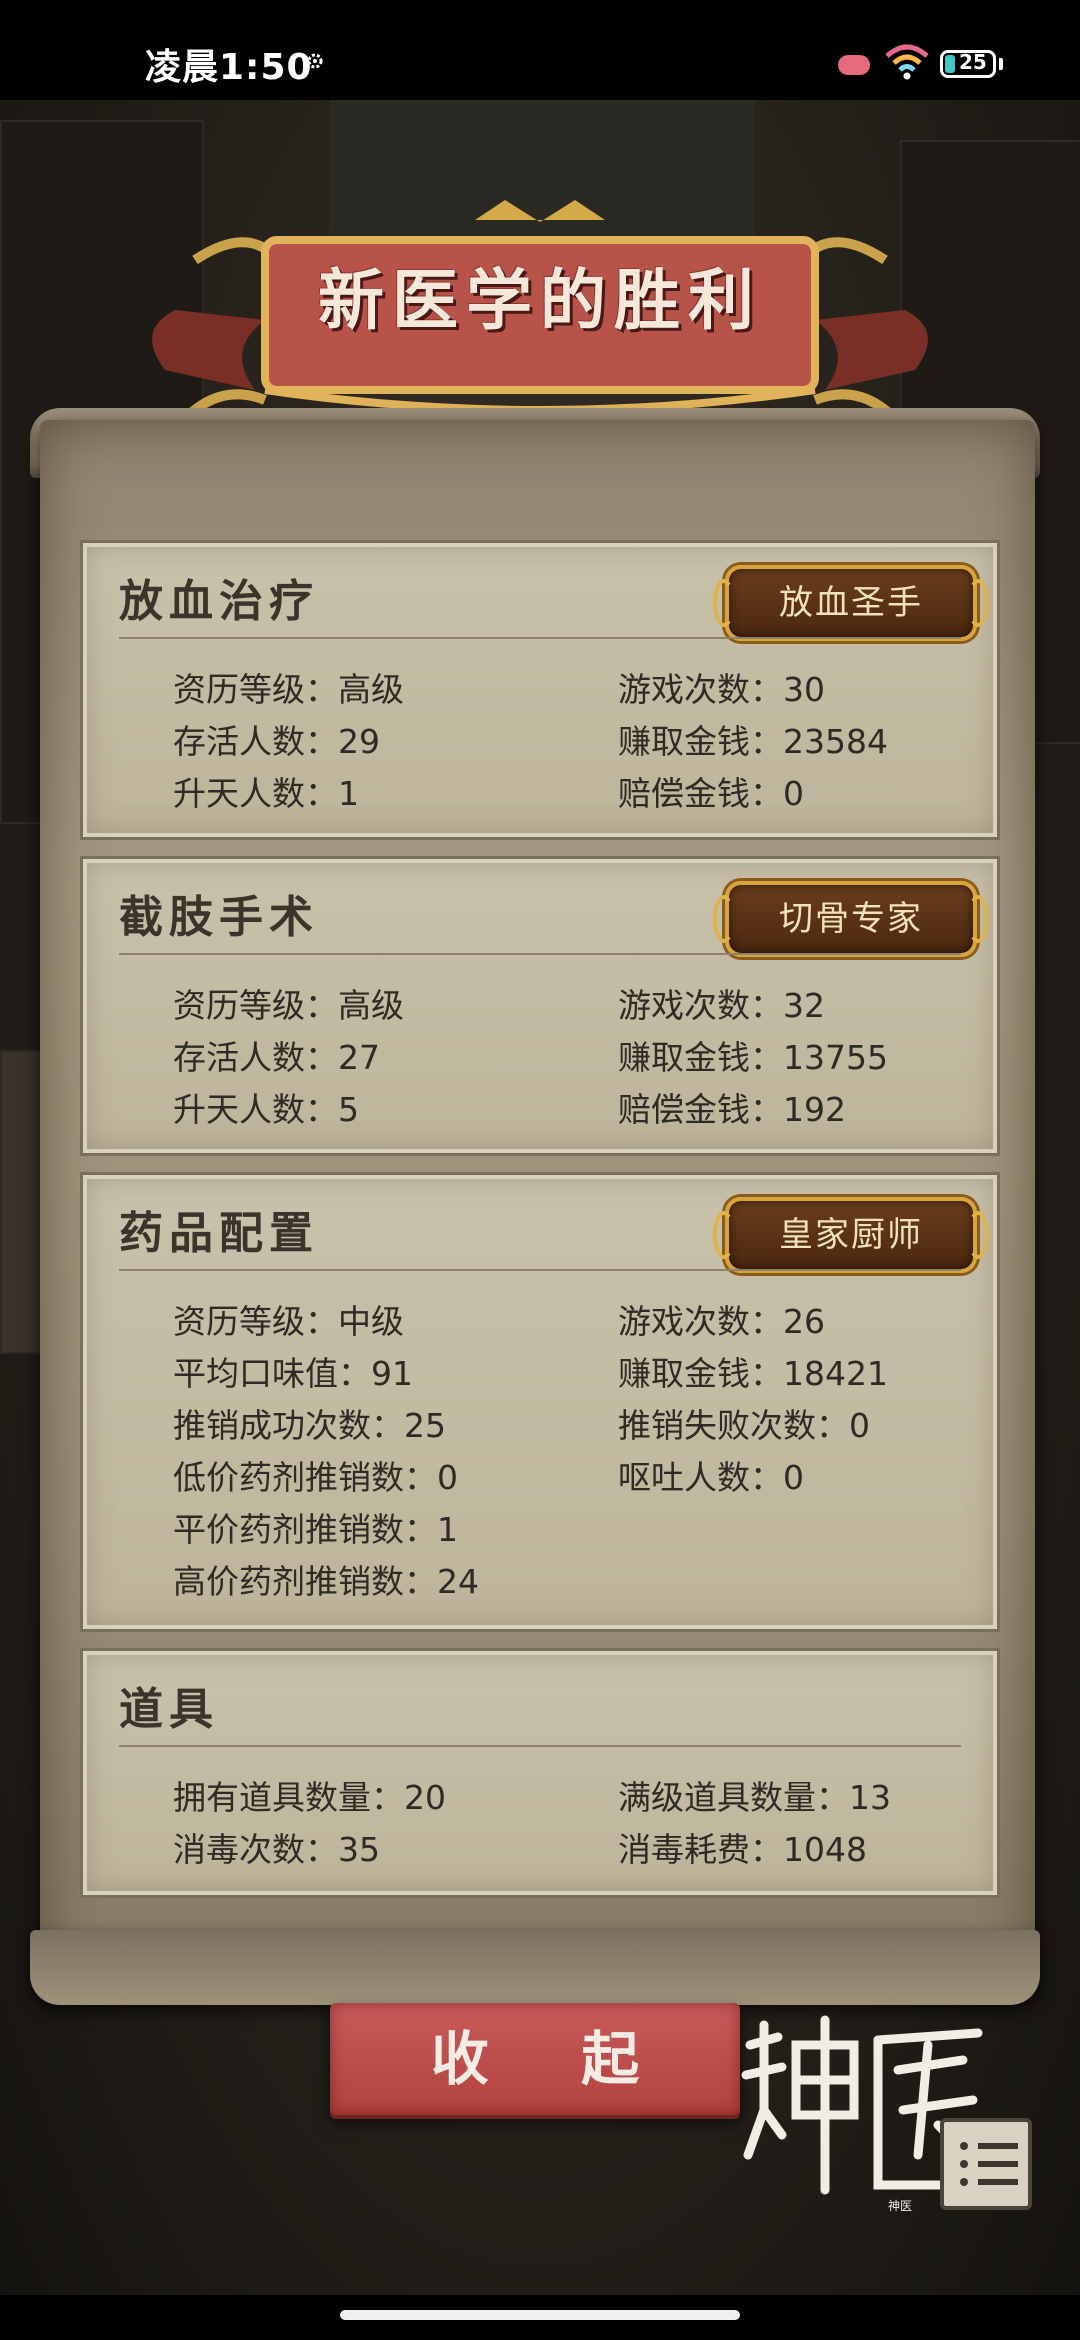 This screenshot has width=1080, height=2340. Describe the element at coordinates (315, 1529) in the screenshot. I see `stat-item: 平价药剂推销数：1` at that location.